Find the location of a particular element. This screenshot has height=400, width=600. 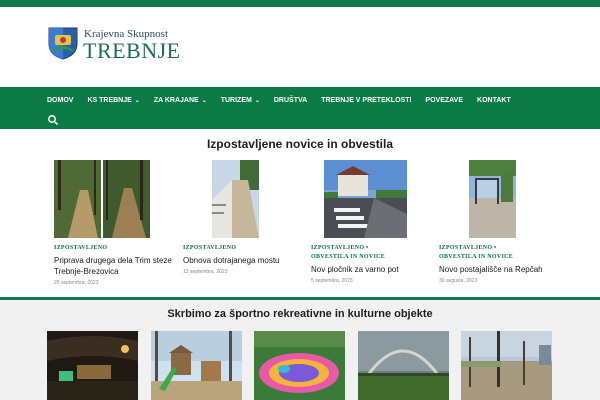

news-image-bus-stop is located at coordinates (492, 199).